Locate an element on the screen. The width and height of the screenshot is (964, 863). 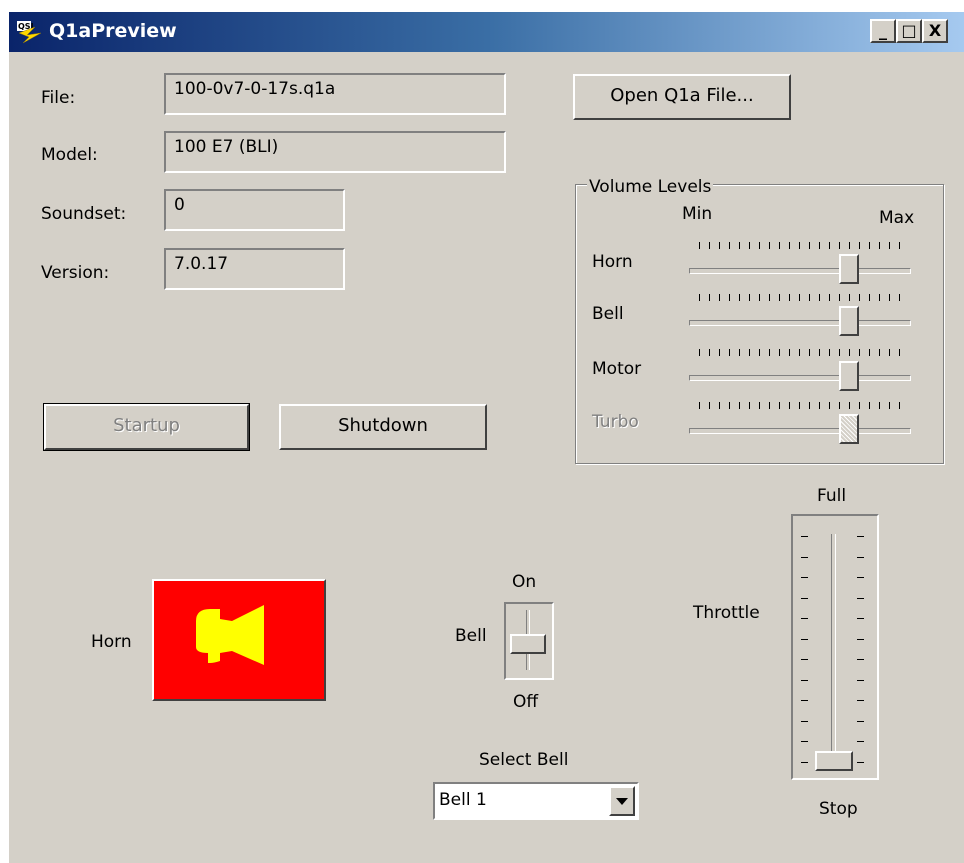
volume-label-motor: Motor is located at coordinates (617, 369).